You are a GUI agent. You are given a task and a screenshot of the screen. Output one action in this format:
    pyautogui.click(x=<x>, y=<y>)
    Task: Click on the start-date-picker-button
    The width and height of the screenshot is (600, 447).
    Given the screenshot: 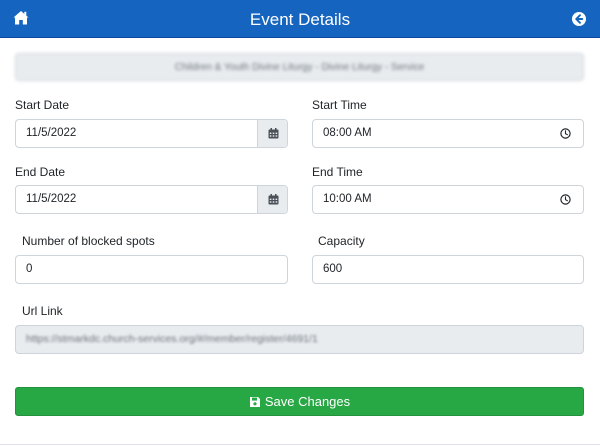 What is the action you would take?
    pyautogui.click(x=272, y=133)
    